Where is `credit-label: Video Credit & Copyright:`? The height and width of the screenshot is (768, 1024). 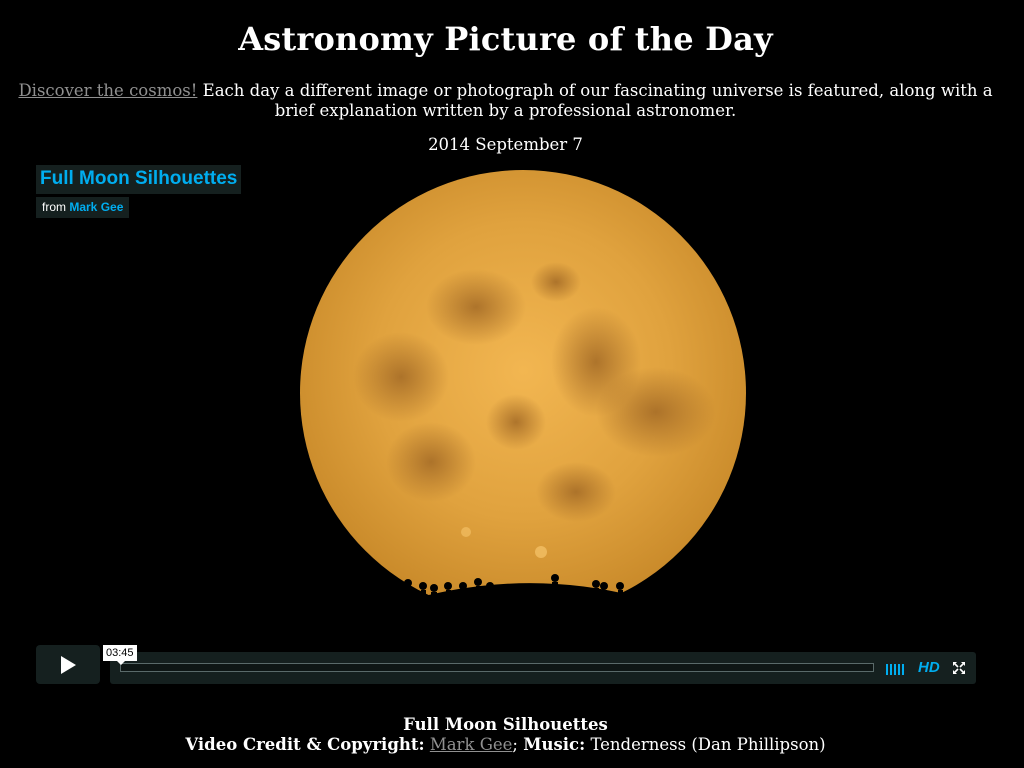 credit-label: Video Credit & Copyright: is located at coordinates (305, 744).